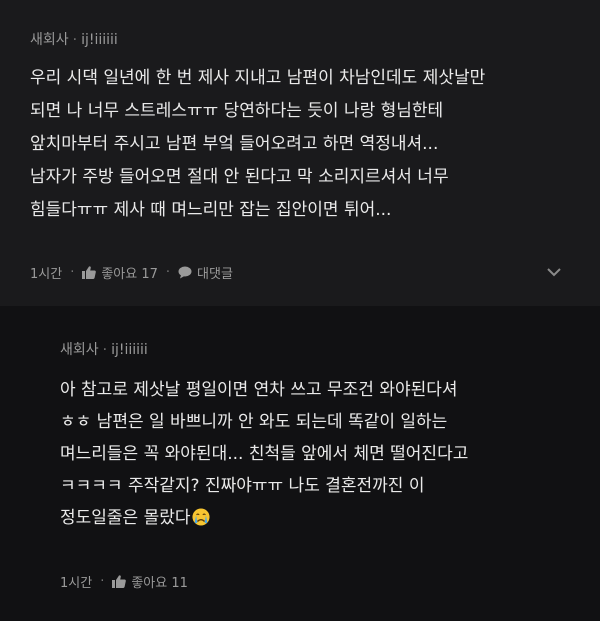  What do you see at coordinates (200, 517) in the screenshot?
I see `crying-face-emoji-icon` at bounding box center [200, 517].